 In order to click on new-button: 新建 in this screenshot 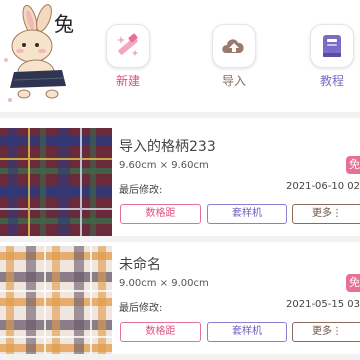, I will do `click(128, 56)`.